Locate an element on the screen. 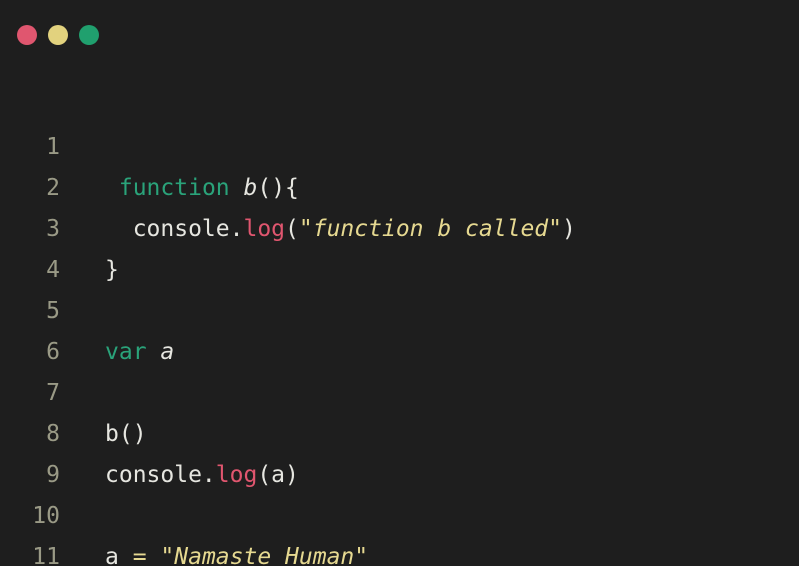 This screenshot has height=566, width=799. code-line: 4 is located at coordinates (399, 246).